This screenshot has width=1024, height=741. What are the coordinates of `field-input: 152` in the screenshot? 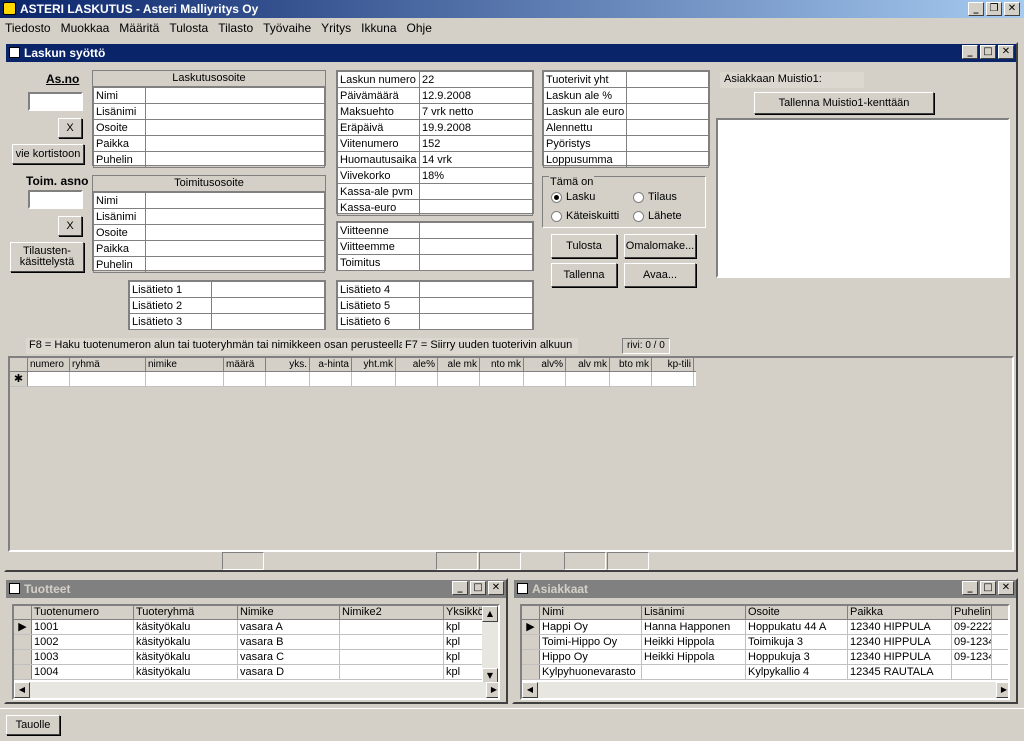 It's located at (476, 143).